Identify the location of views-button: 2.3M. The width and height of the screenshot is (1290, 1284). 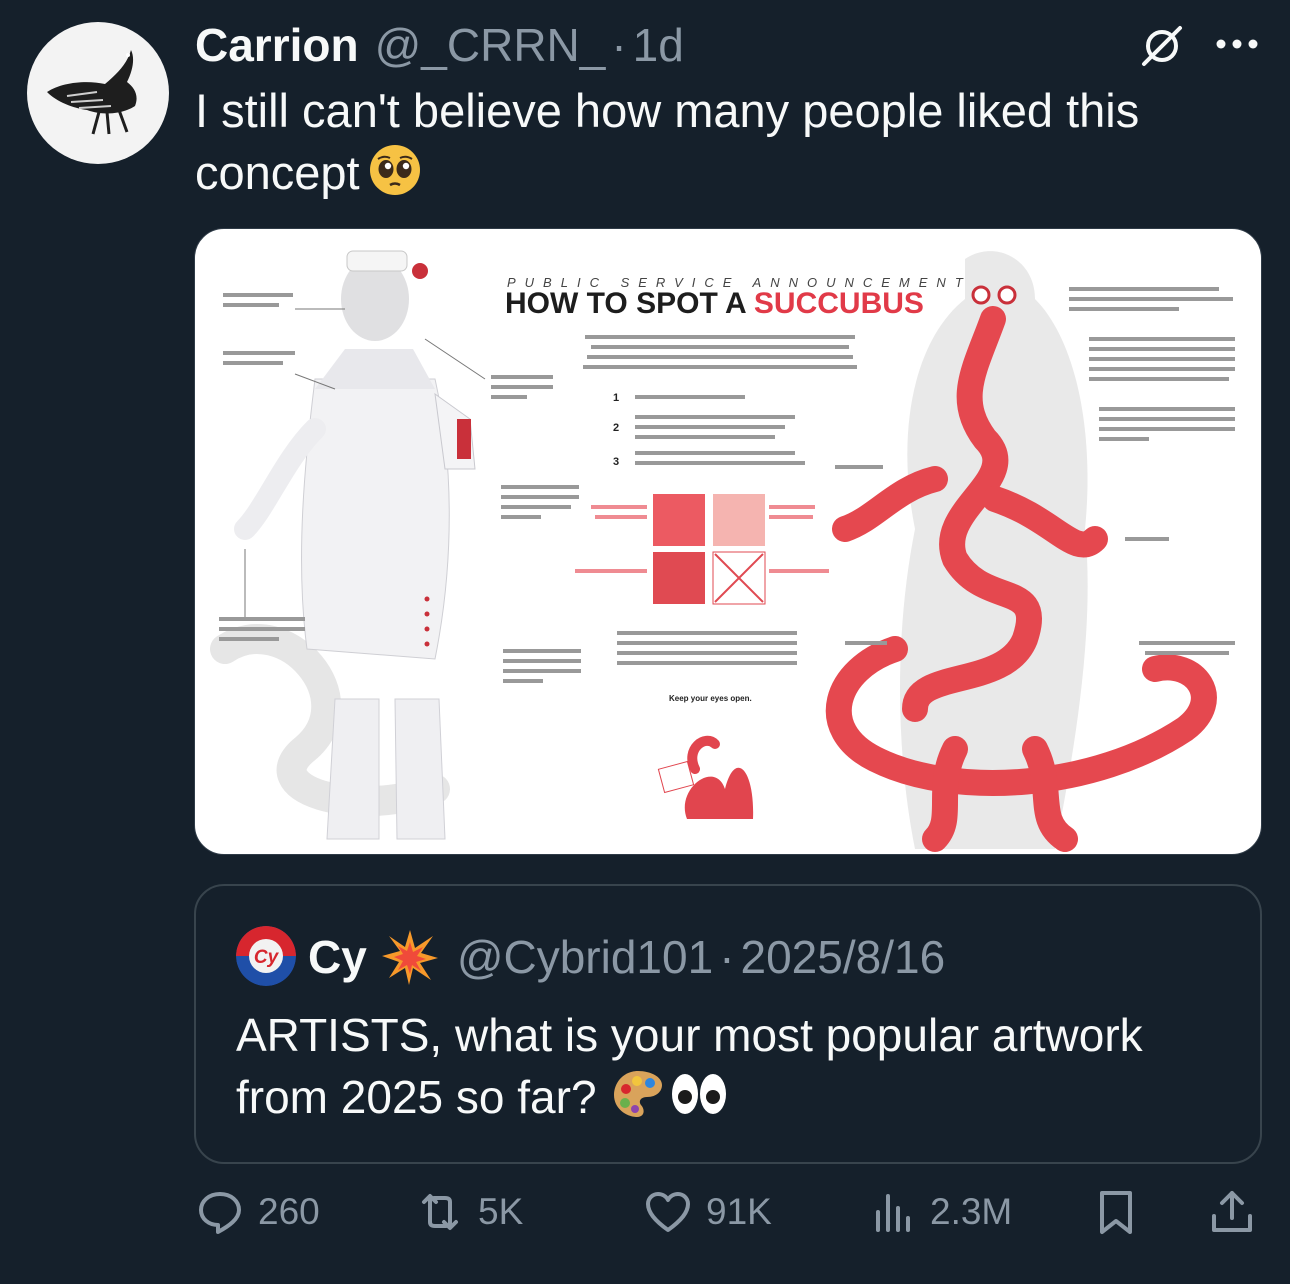
(940, 1212).